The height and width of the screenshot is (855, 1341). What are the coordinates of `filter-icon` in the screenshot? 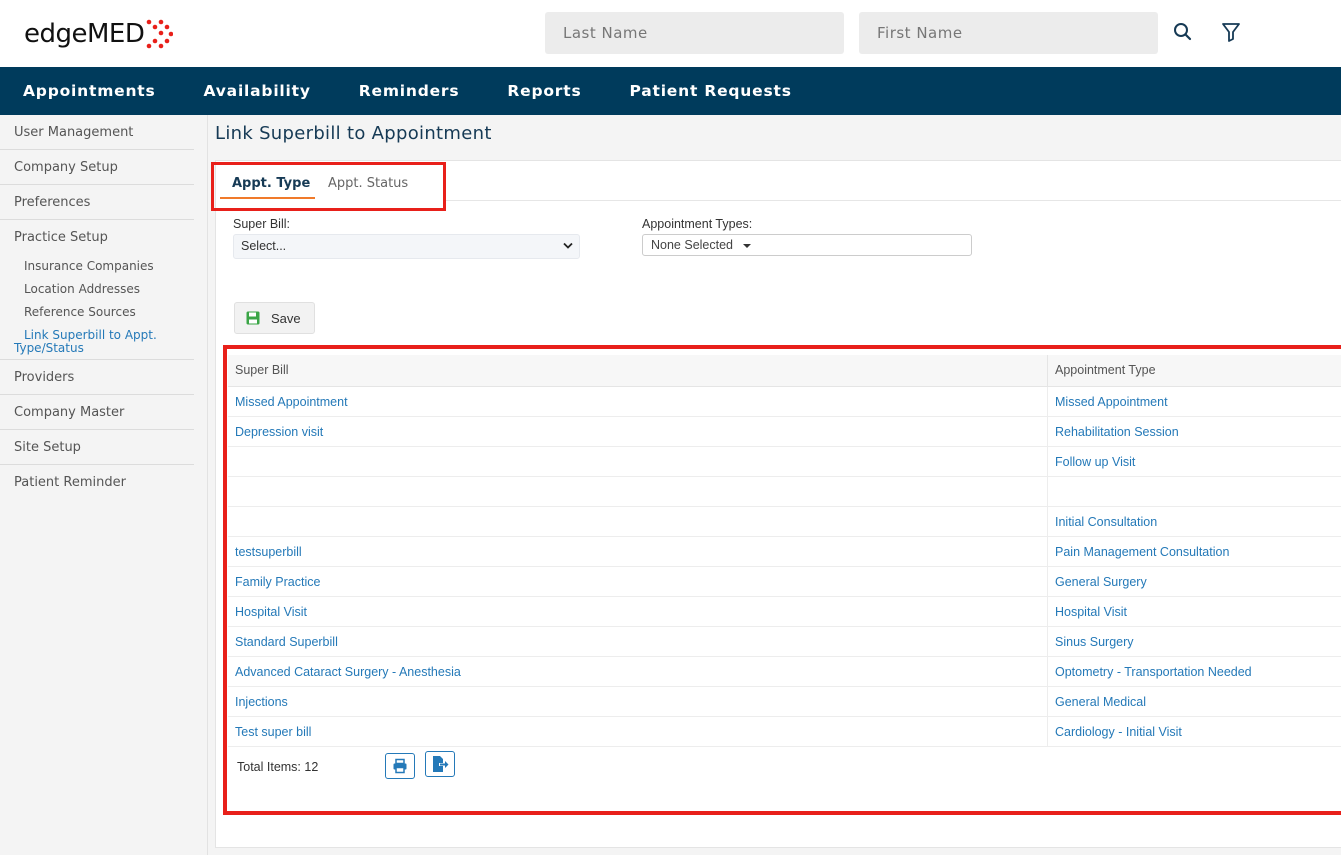 It's located at (1231, 32).